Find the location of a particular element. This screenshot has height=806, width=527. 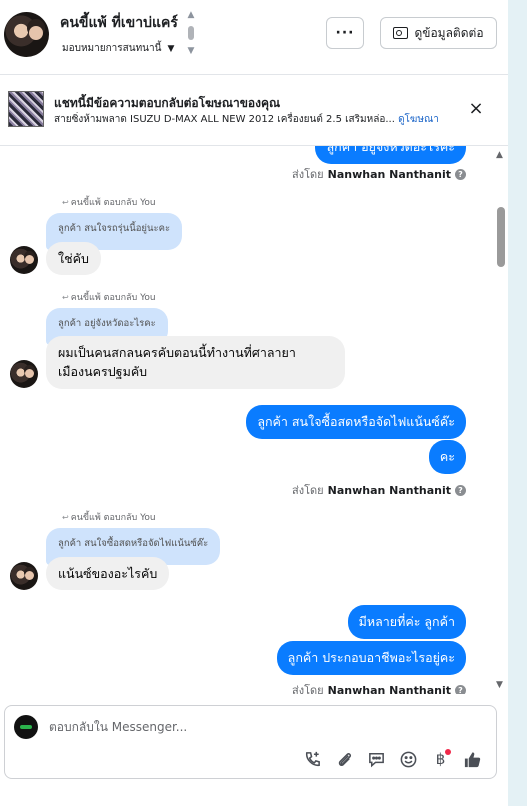

bottom-spacer is located at coordinates (254, 796).